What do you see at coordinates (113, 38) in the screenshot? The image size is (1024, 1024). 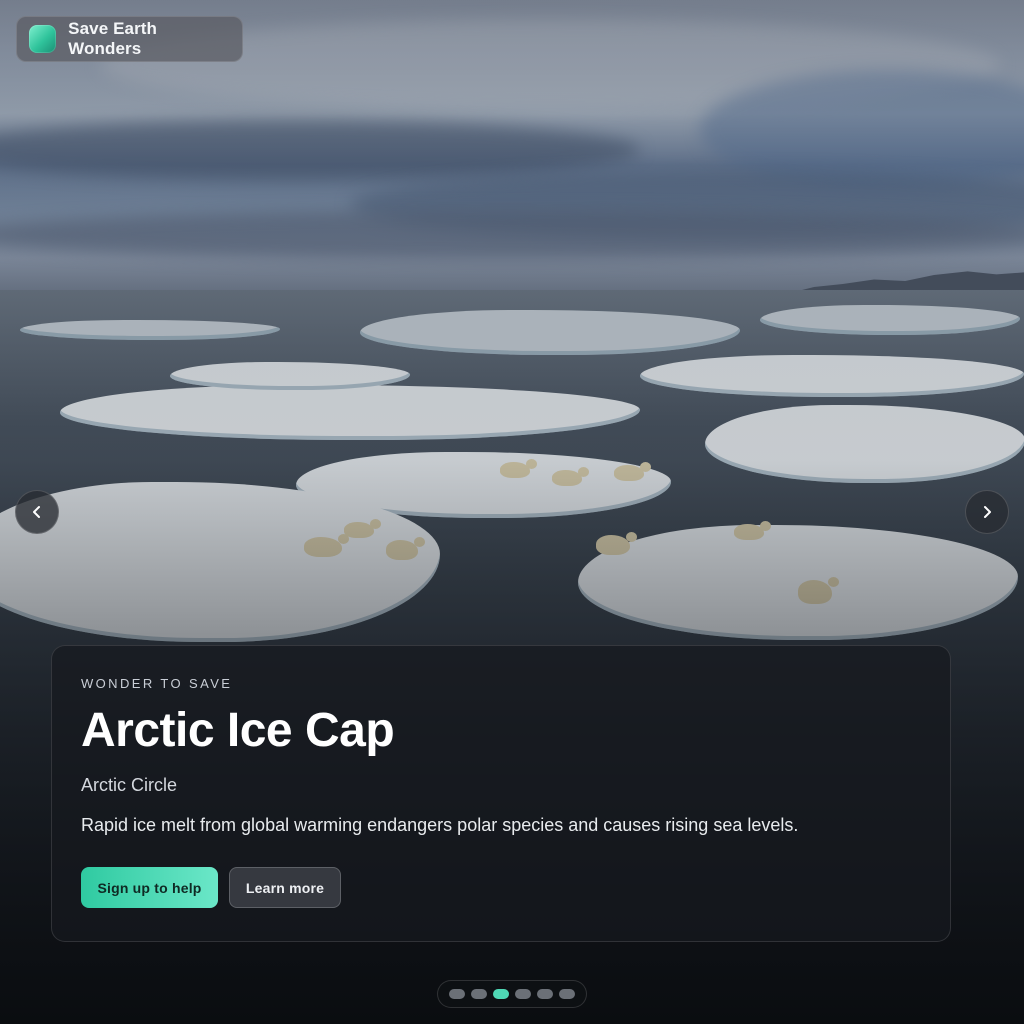 I see `brand-name: Save Earth Wonders` at bounding box center [113, 38].